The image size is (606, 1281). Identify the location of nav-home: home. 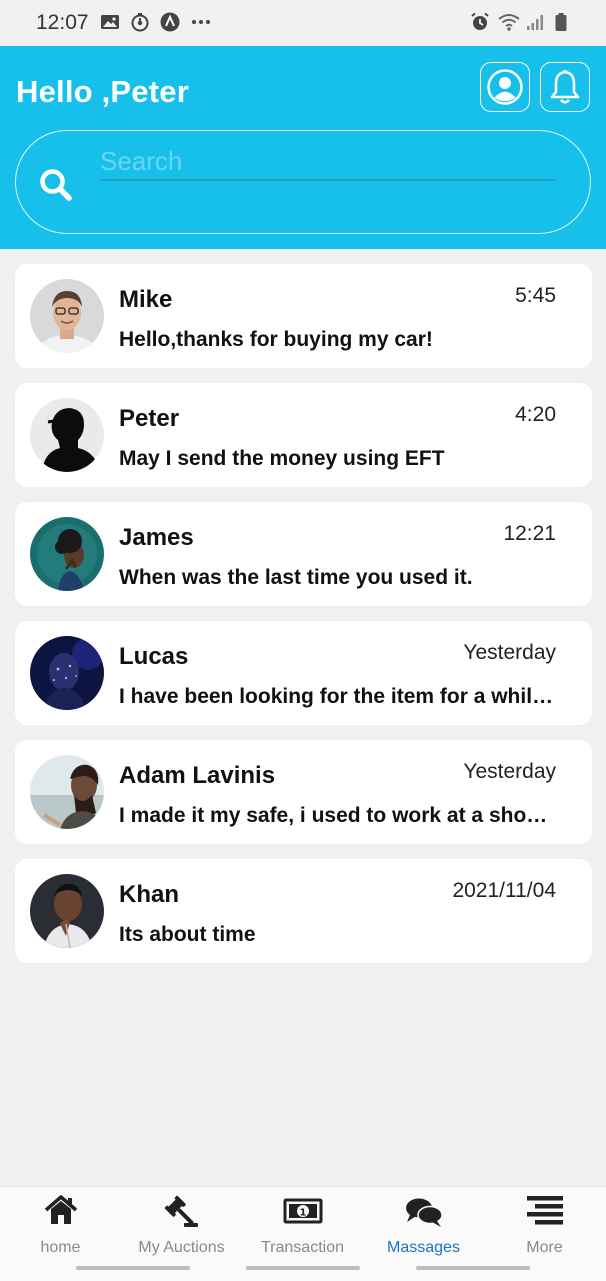
(60, 1225).